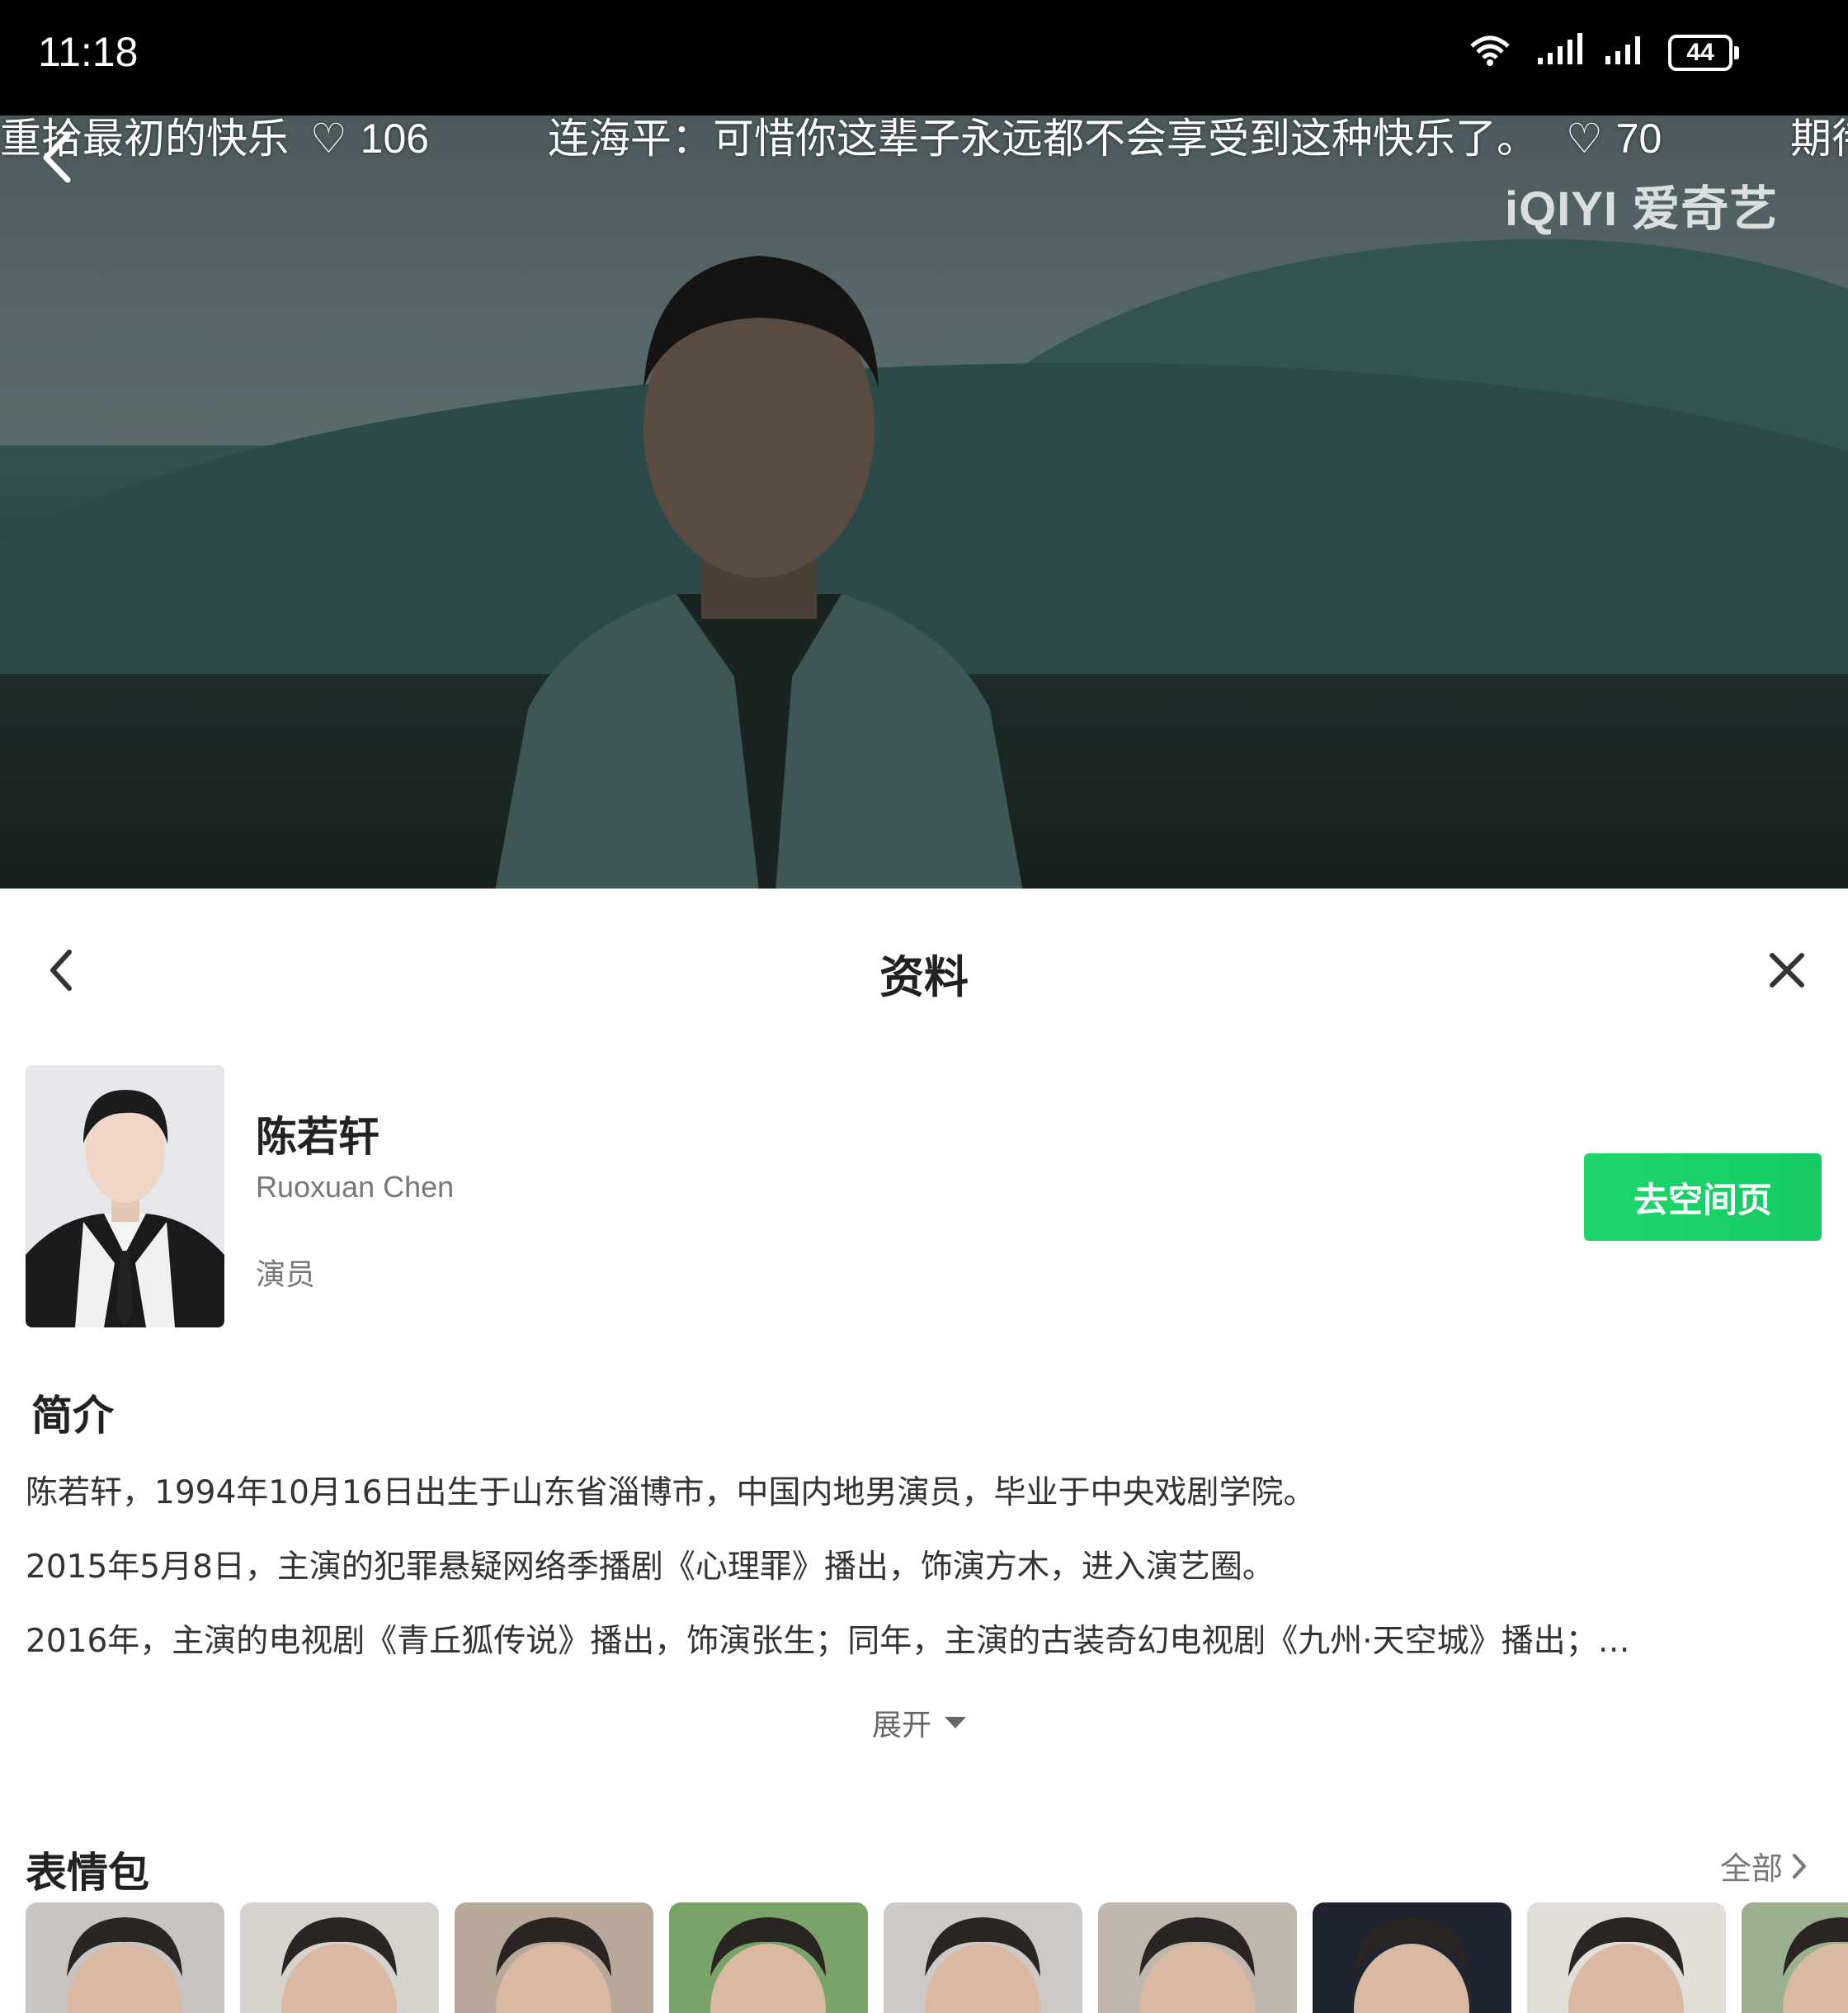 This screenshot has width=1848, height=2013. What do you see at coordinates (88, 52) in the screenshot?
I see `status-time: 11:18` at bounding box center [88, 52].